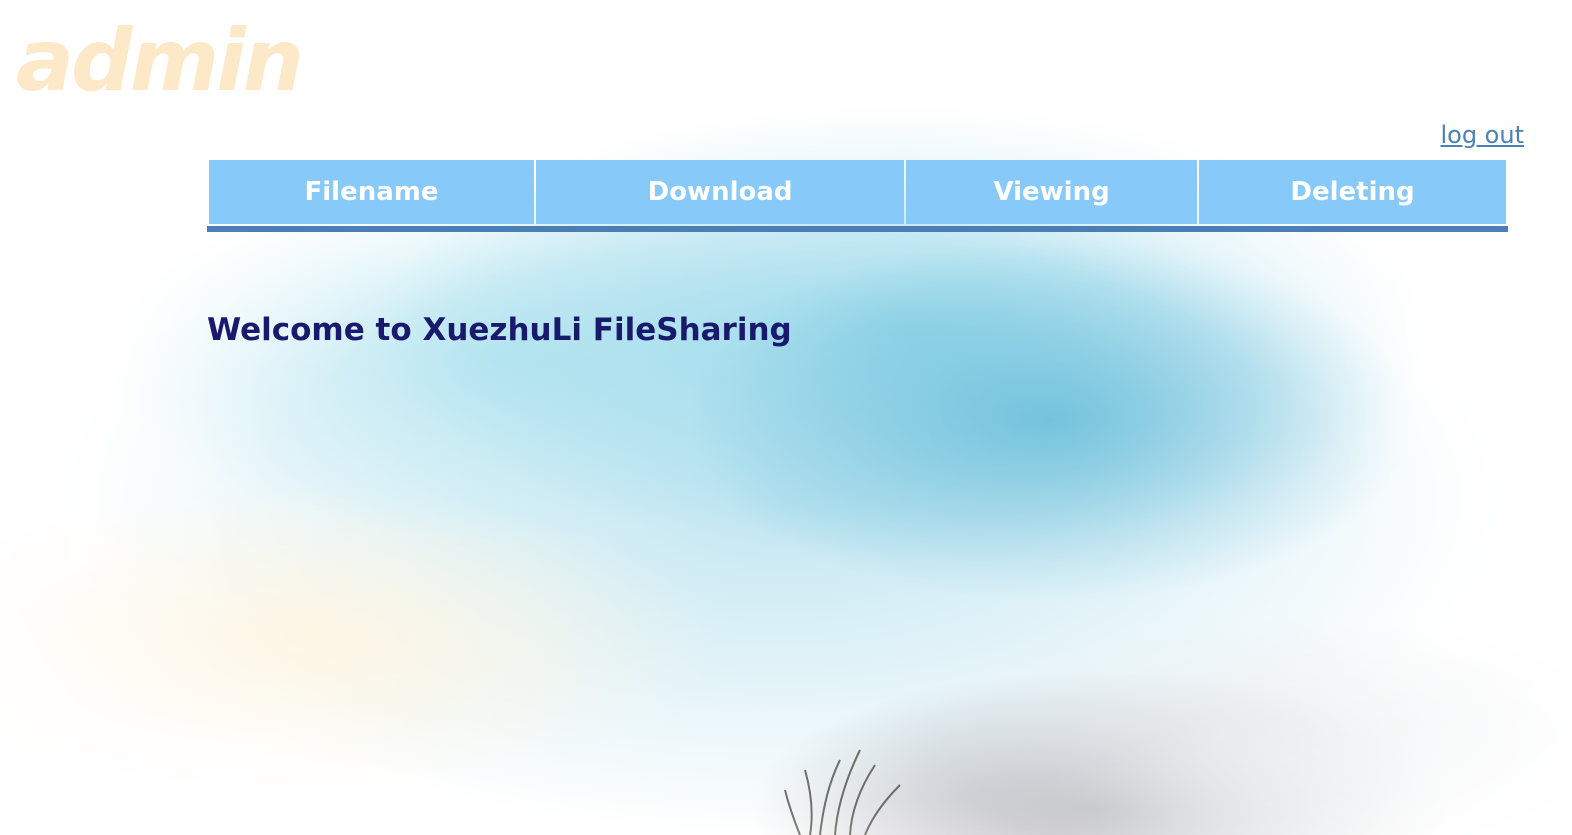 The image size is (1572, 835). I want to click on column-header-filename: Filename, so click(371, 192).